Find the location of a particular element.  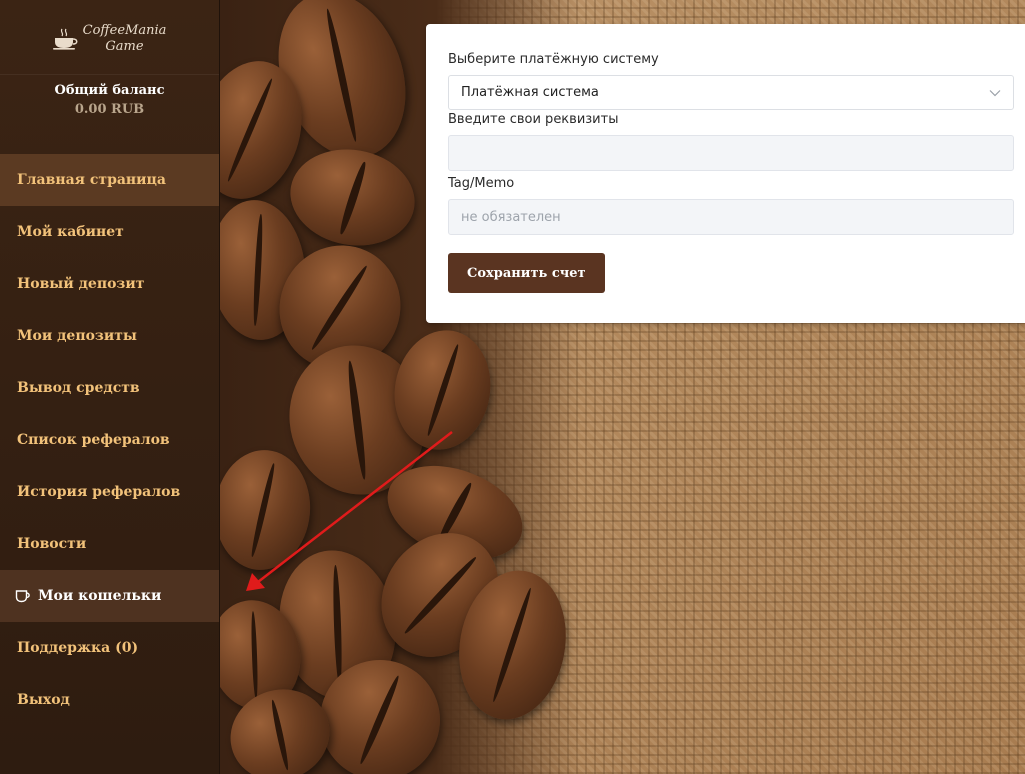

sidebar-item-label: Вывод средств is located at coordinates (78, 388).